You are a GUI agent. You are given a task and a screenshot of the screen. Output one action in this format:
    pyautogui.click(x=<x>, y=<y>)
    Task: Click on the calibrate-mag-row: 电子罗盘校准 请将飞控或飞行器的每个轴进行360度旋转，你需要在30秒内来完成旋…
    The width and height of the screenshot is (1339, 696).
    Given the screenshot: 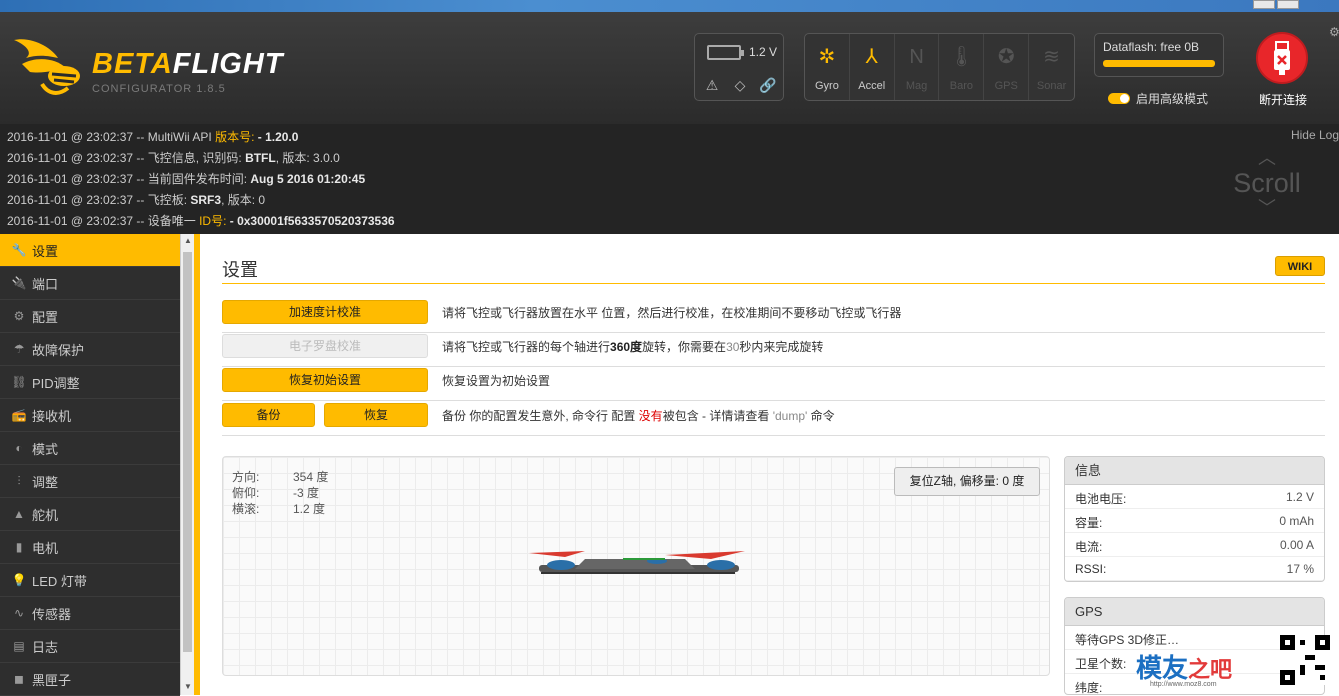 What is the action you would take?
    pyautogui.click(x=773, y=350)
    